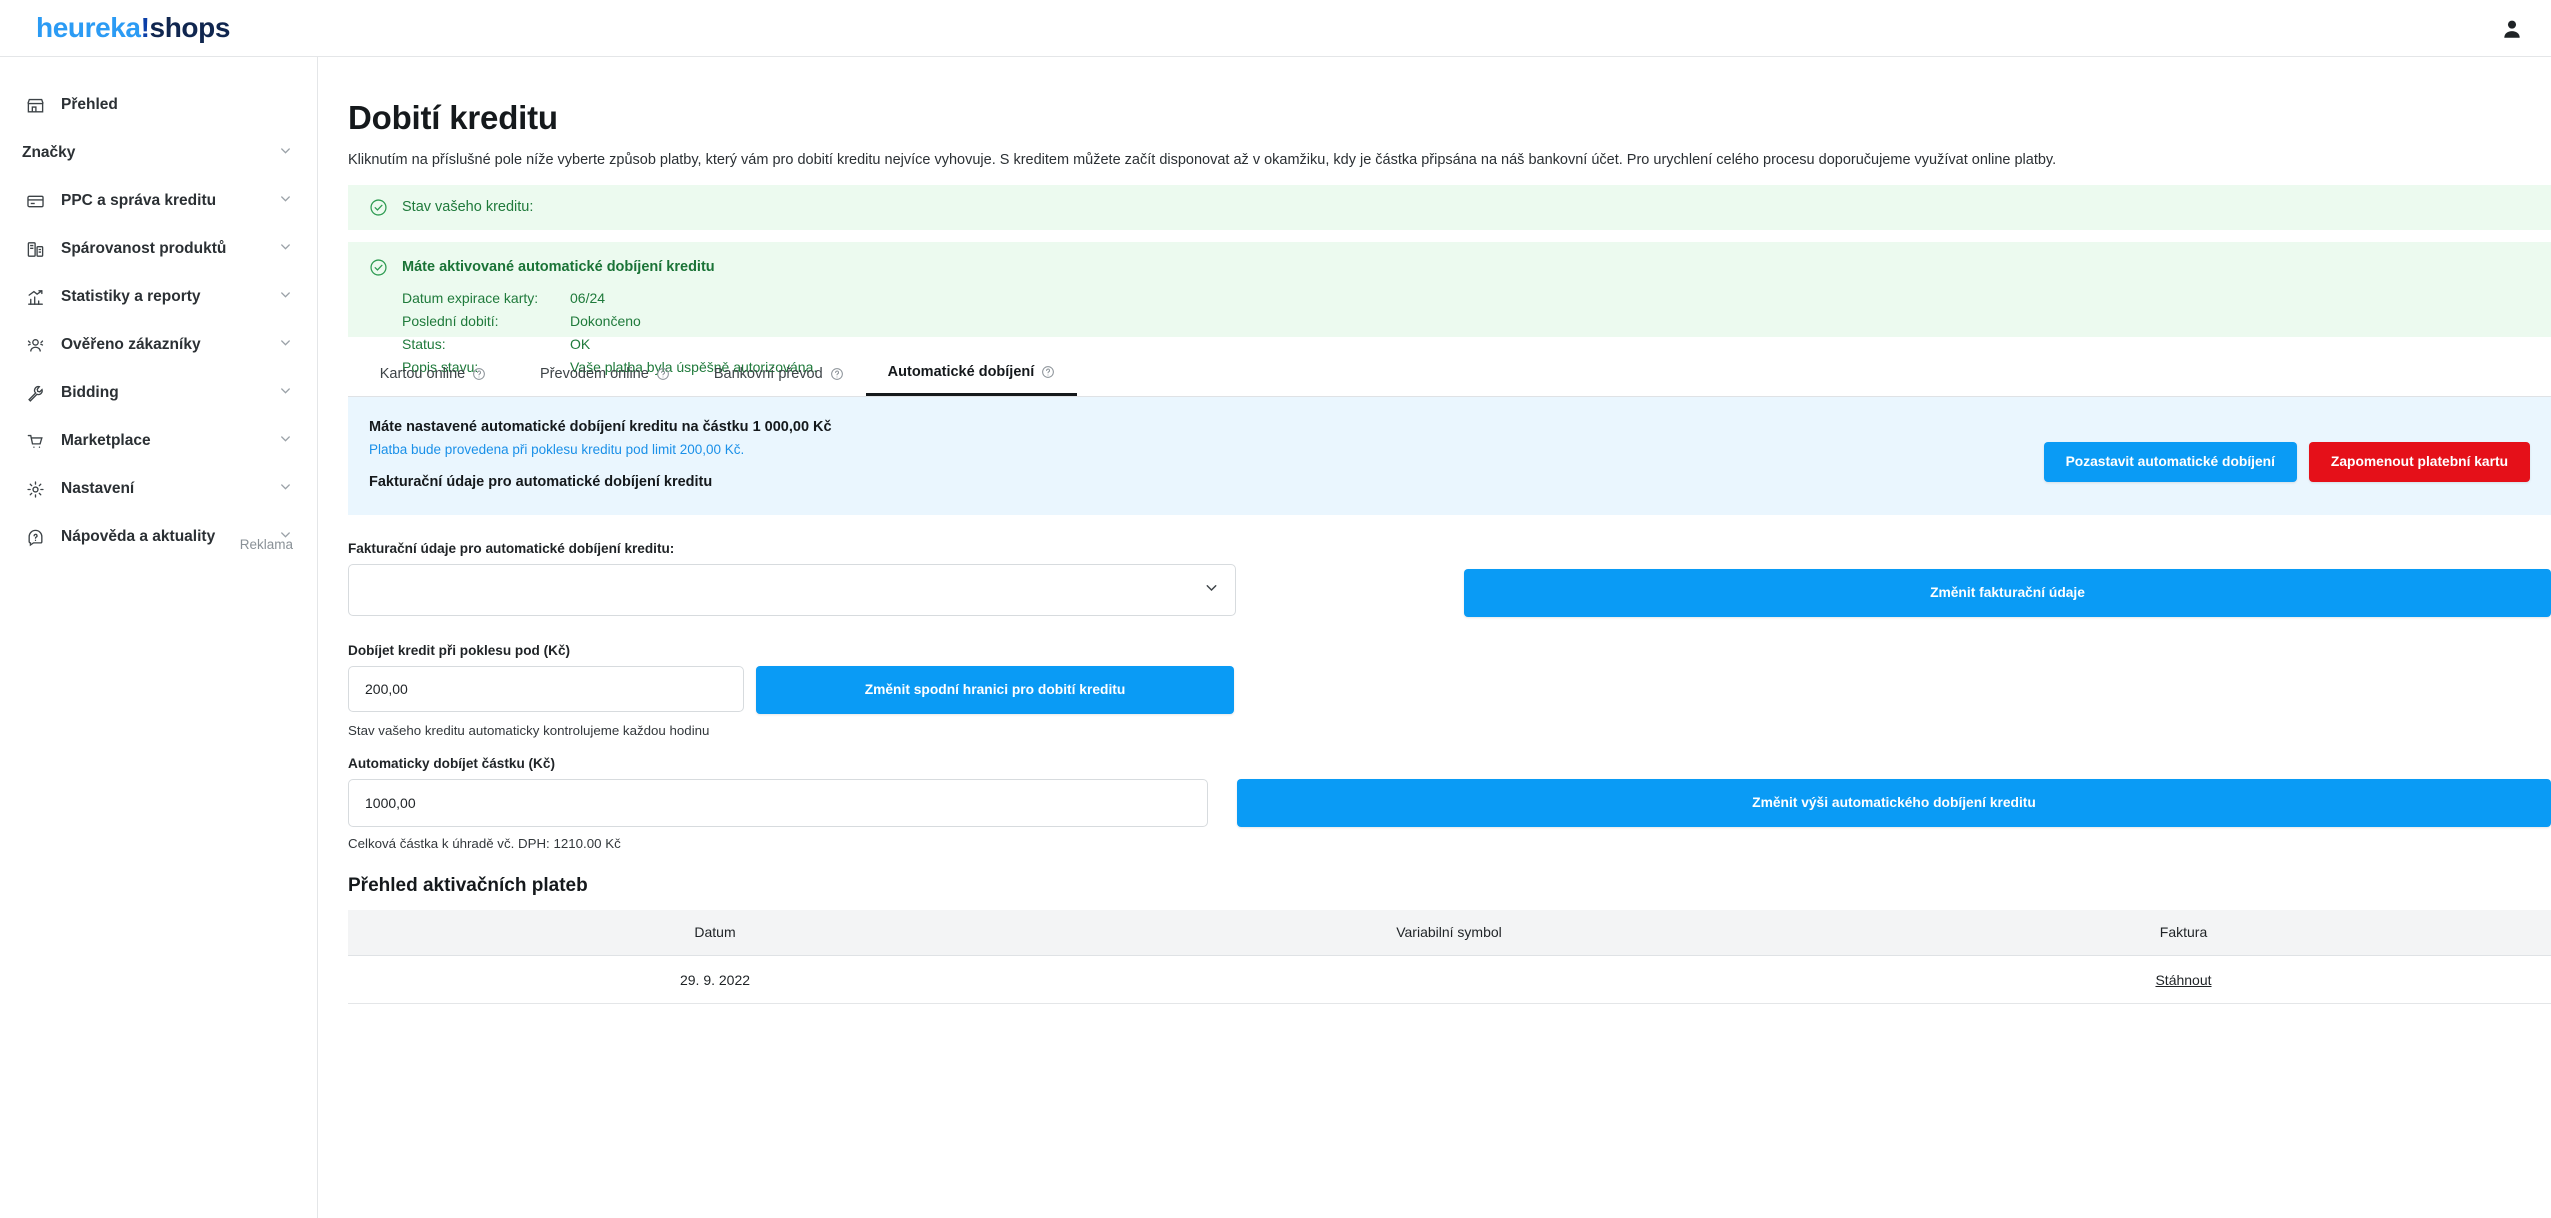 The image size is (2551, 1218). I want to click on user-account-button, so click(2512, 29).